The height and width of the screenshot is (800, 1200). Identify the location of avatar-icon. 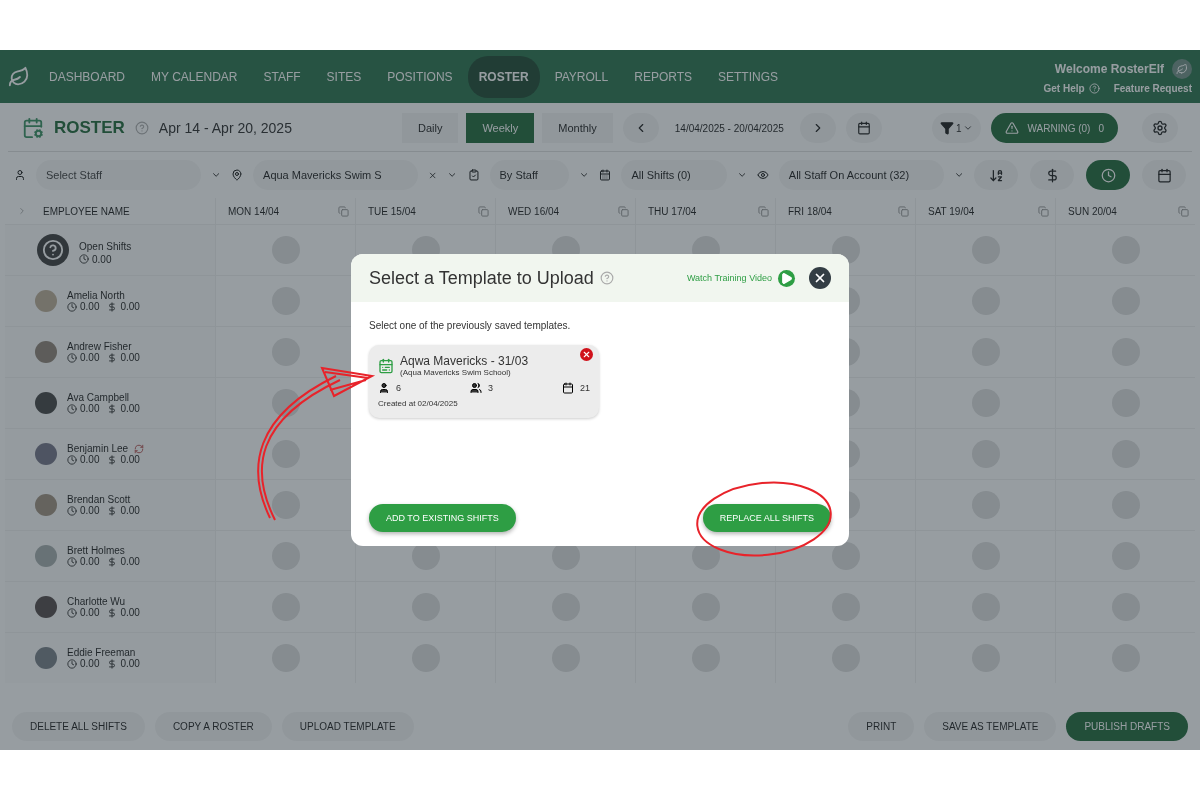
(1182, 69).